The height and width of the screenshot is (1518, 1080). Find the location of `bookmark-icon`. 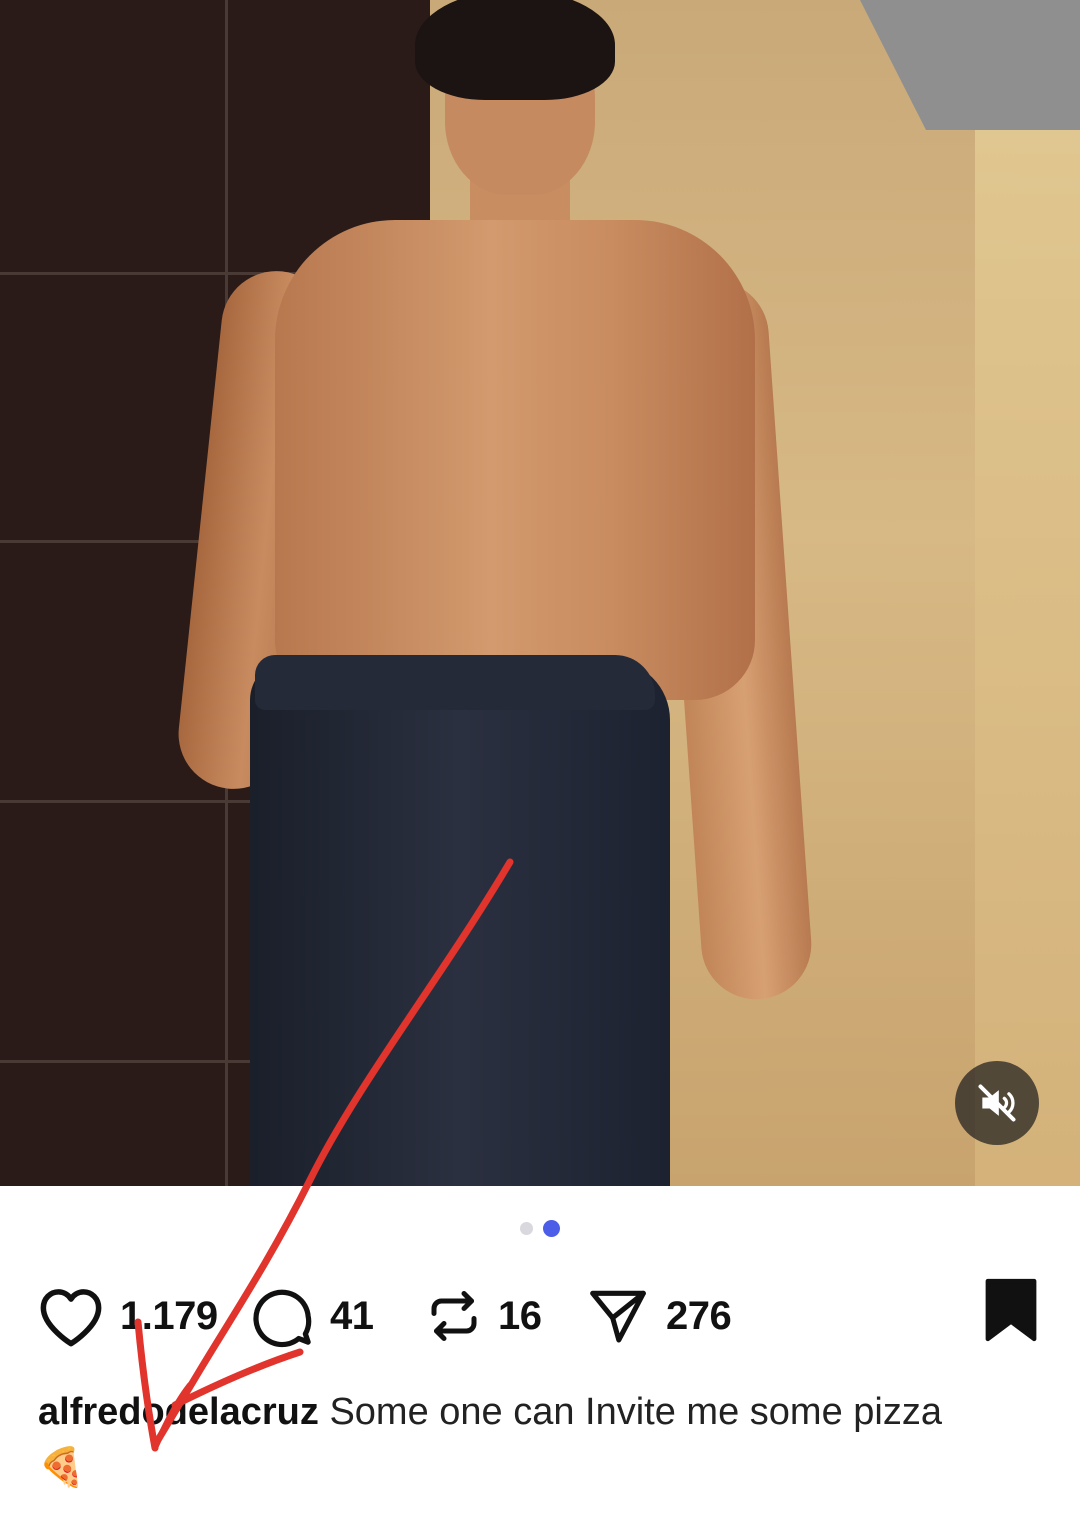

bookmark-icon is located at coordinates (1011, 1310).